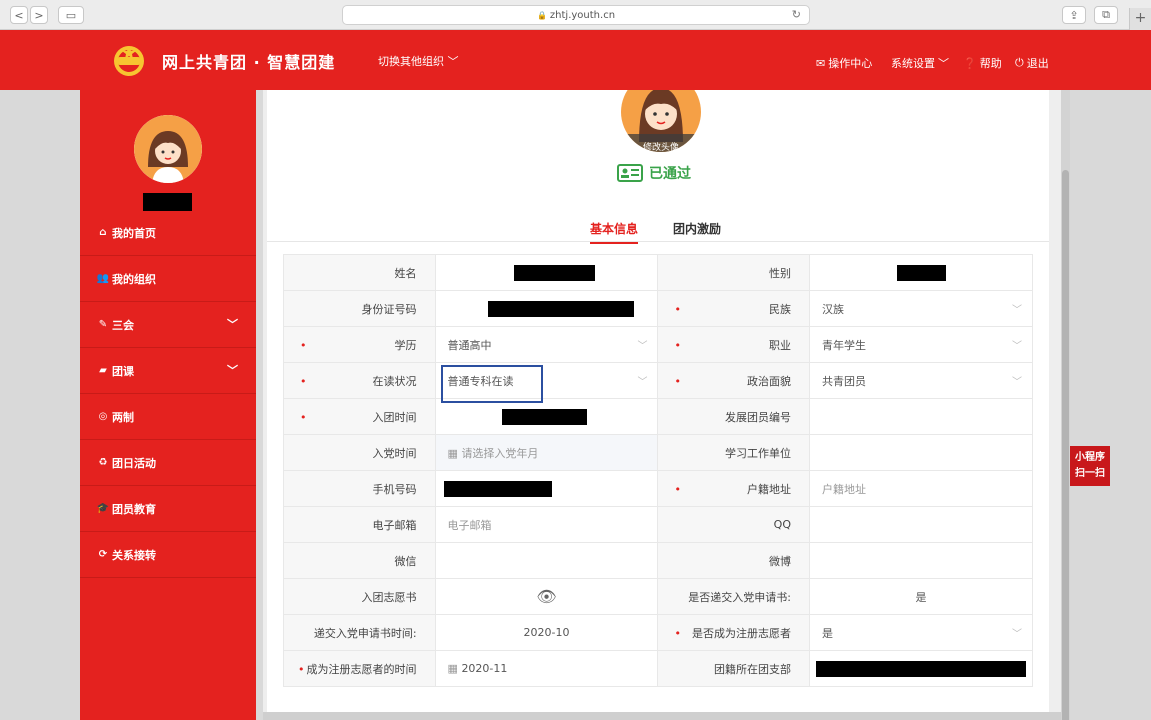 The height and width of the screenshot is (720, 1151). I want to click on application-form-view: 👁, so click(546, 596).